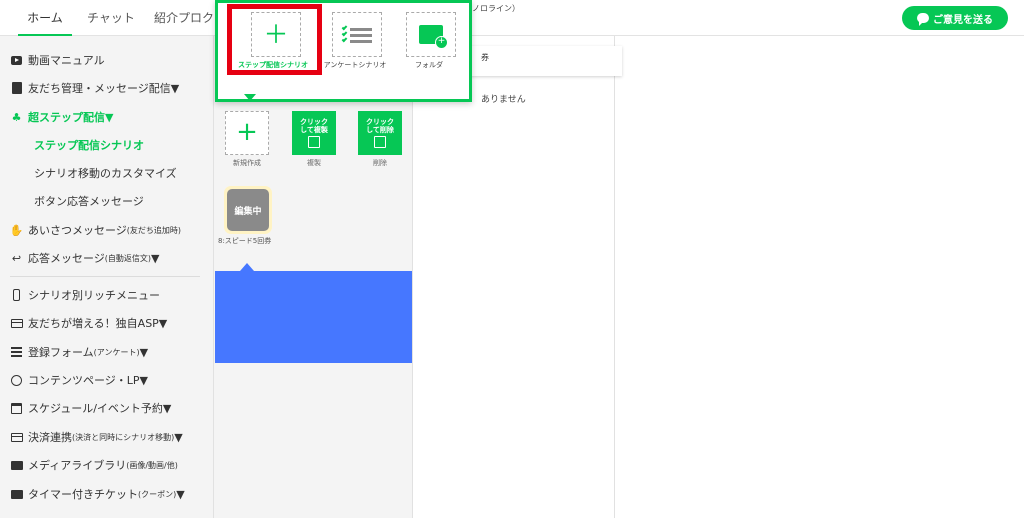  What do you see at coordinates (16, 437) in the screenshot?
I see `credit-card-icon` at bounding box center [16, 437].